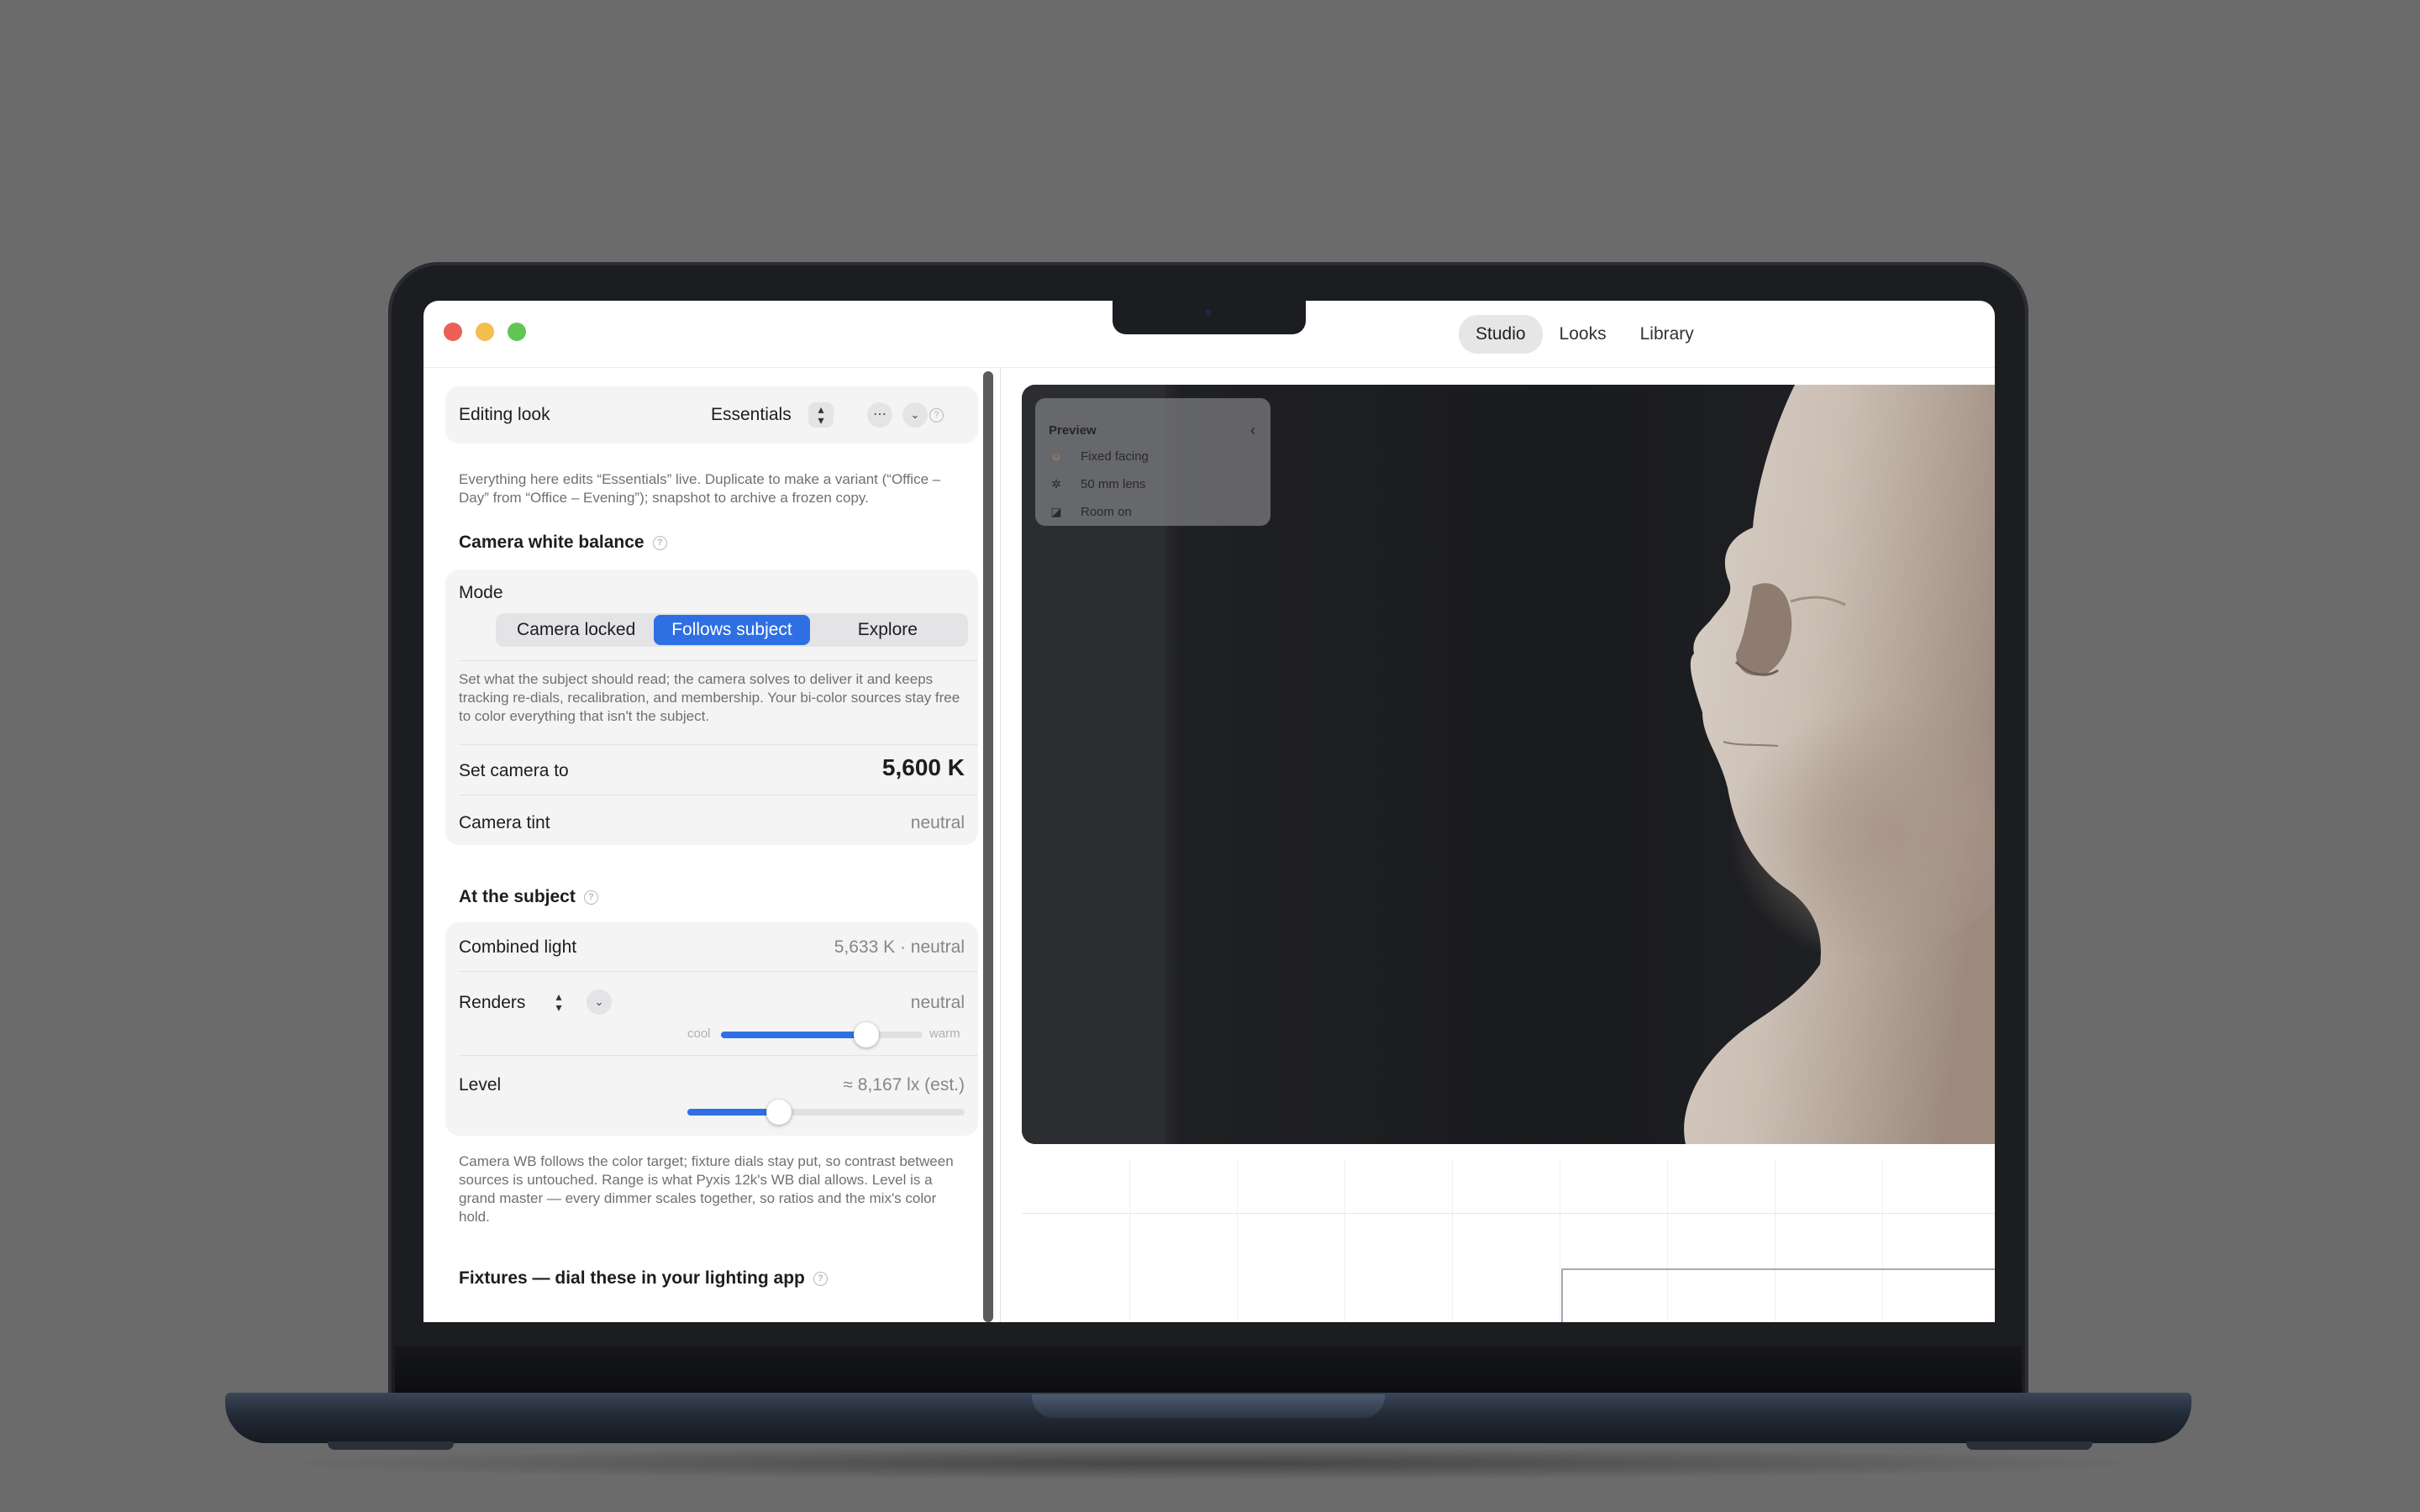 Image resolution: width=2420 pixels, height=1512 pixels. Describe the element at coordinates (1208, 312) in the screenshot. I see `camera-icon` at that location.